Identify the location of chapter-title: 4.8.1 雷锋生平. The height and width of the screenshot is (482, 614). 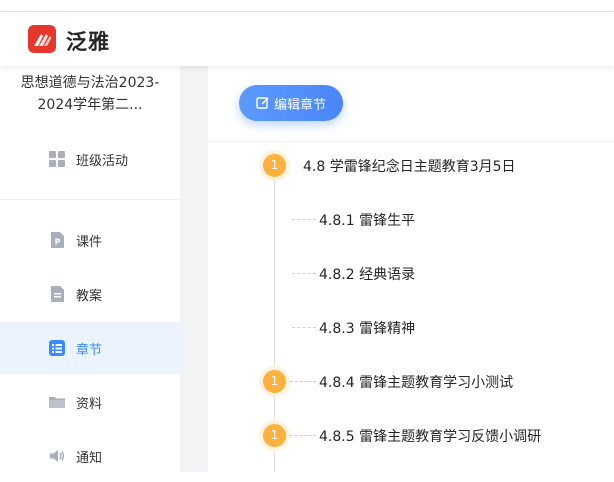
(367, 220).